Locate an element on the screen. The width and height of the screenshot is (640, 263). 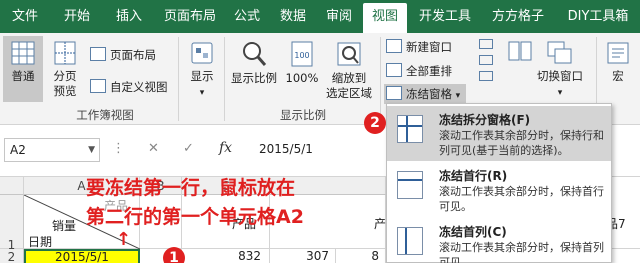
cell-c2: 832 is located at coordinates (226, 256).